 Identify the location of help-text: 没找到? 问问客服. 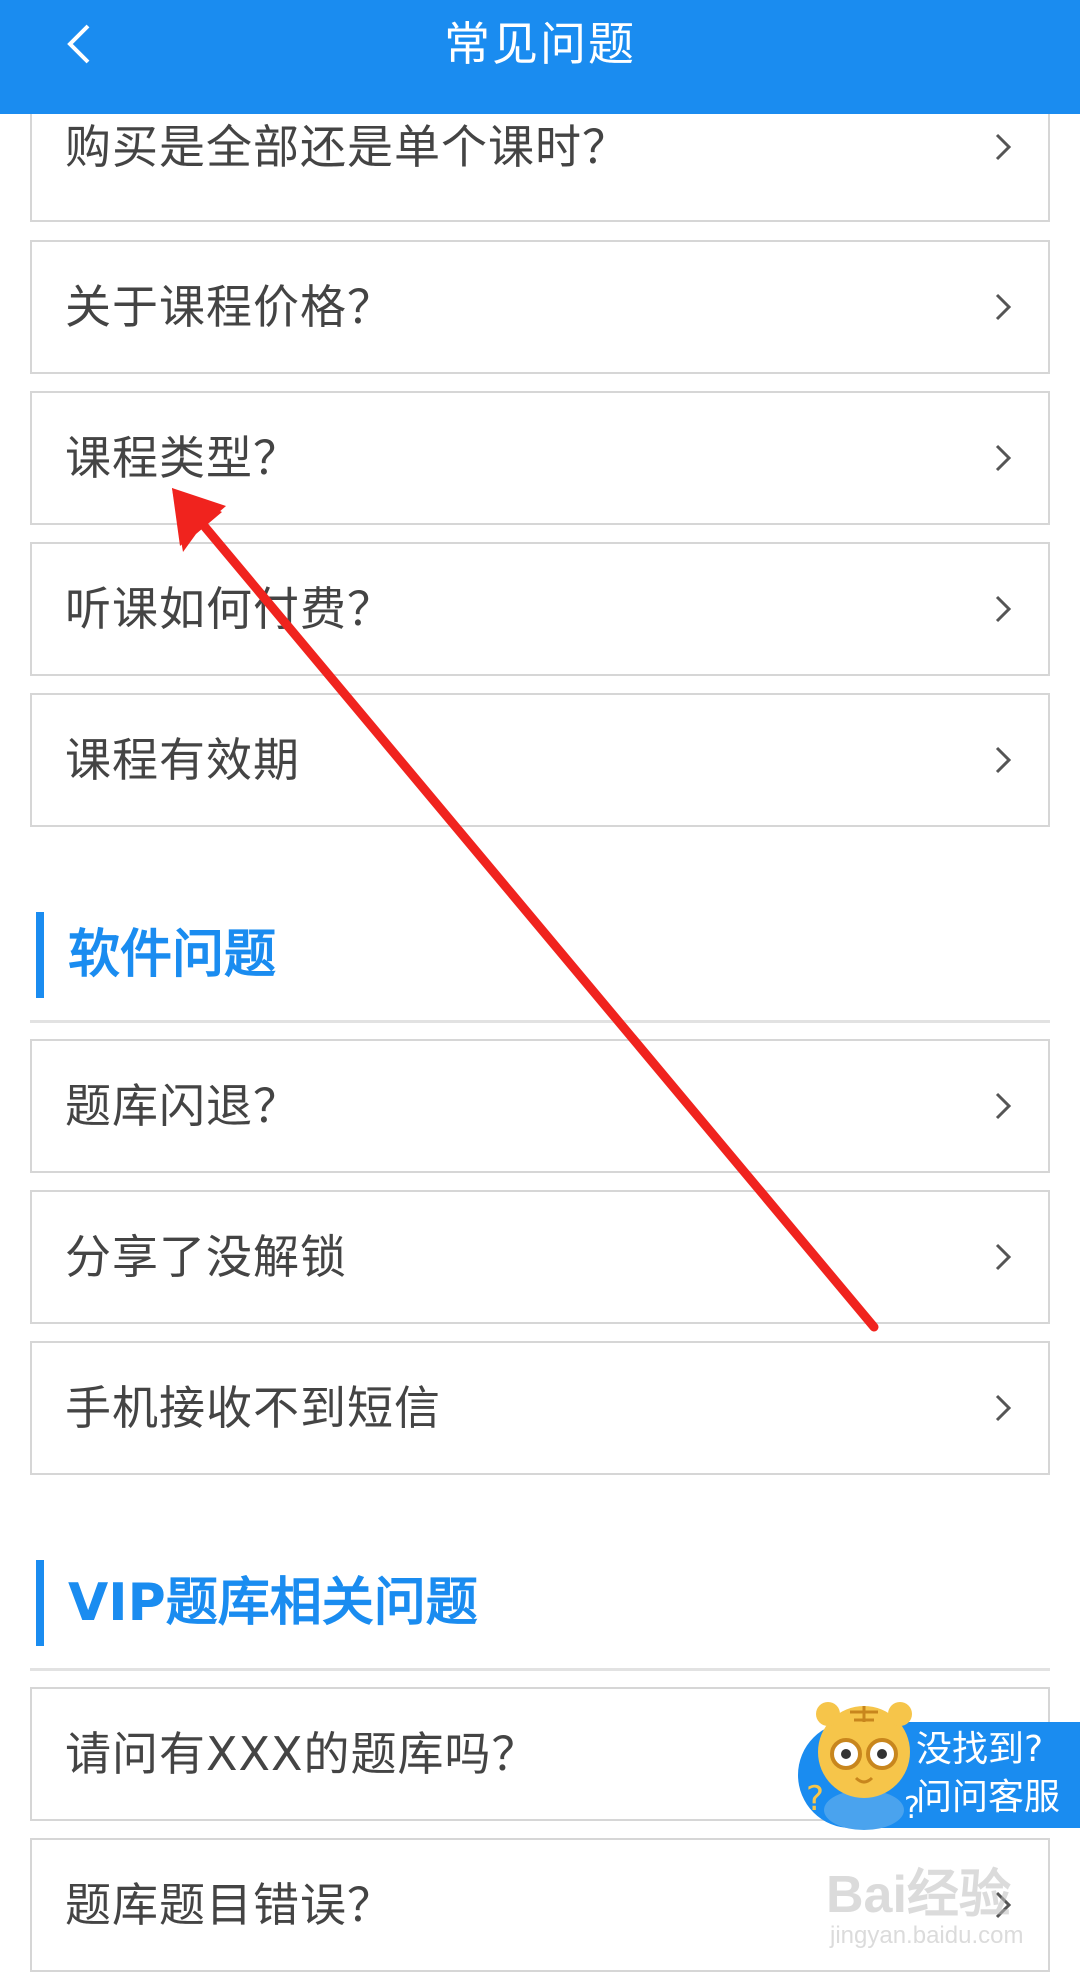
(988, 1774).